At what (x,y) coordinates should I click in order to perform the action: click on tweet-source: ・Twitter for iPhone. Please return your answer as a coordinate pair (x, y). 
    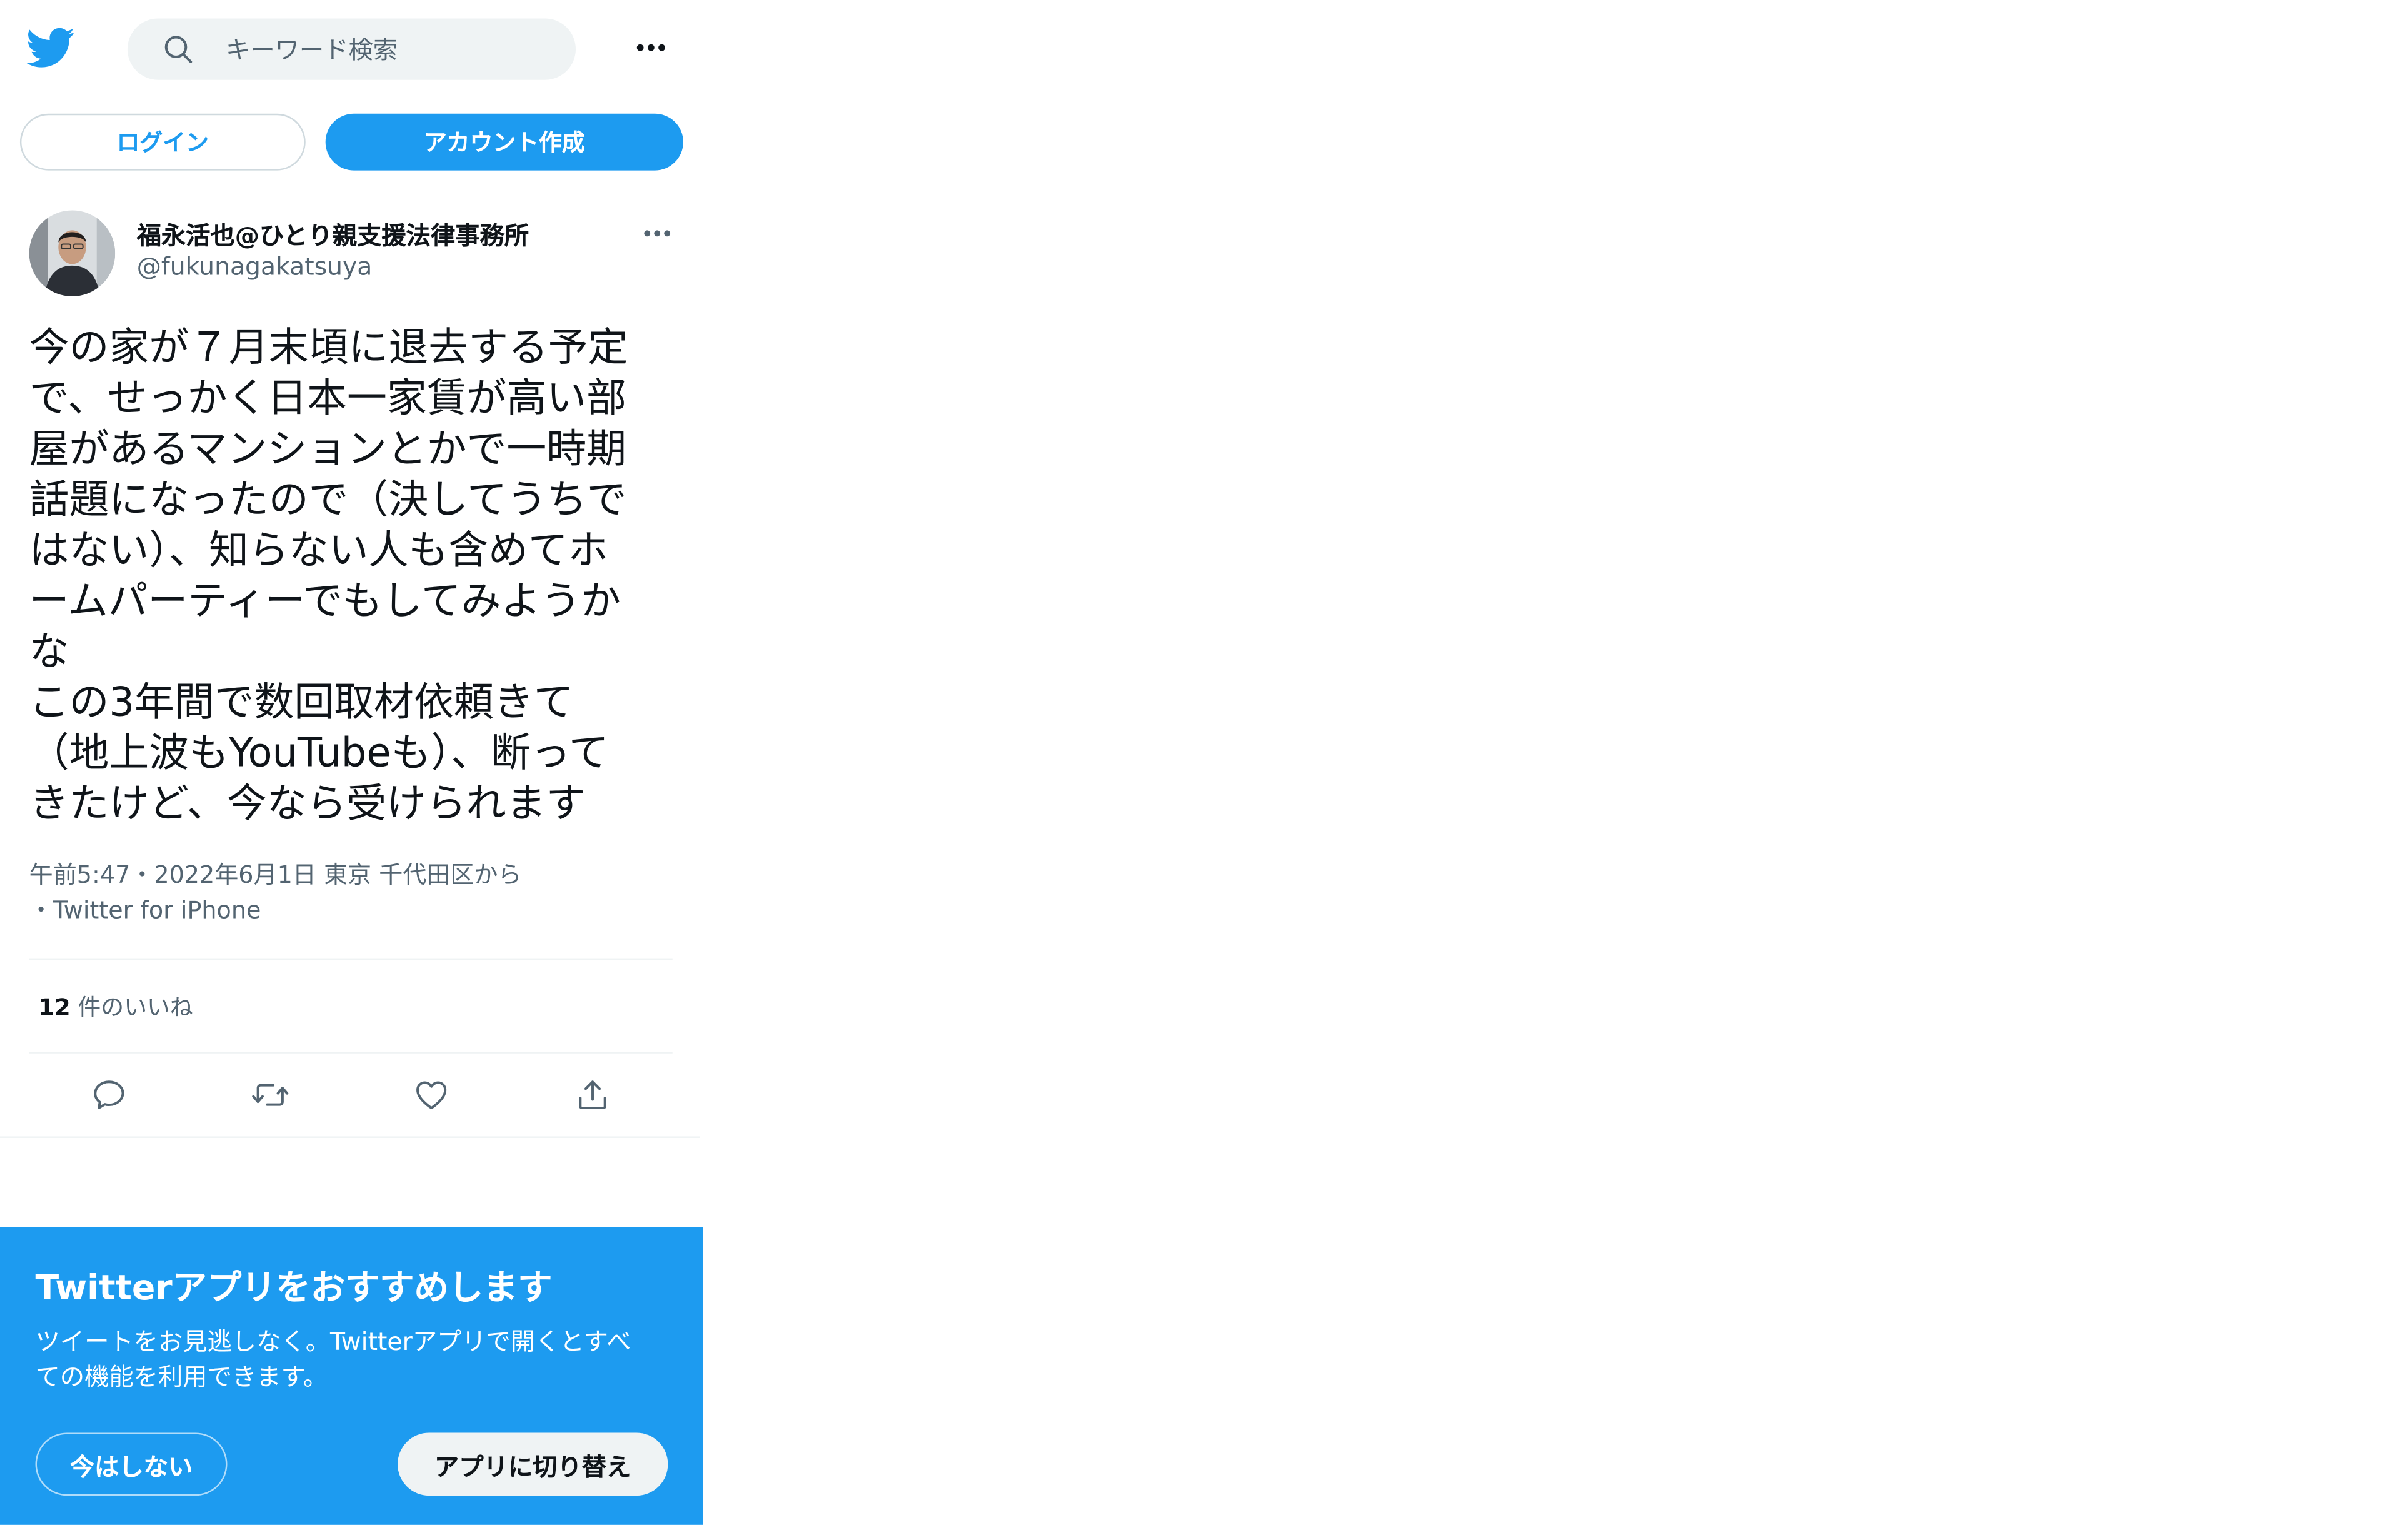
    Looking at the image, I should click on (145, 911).